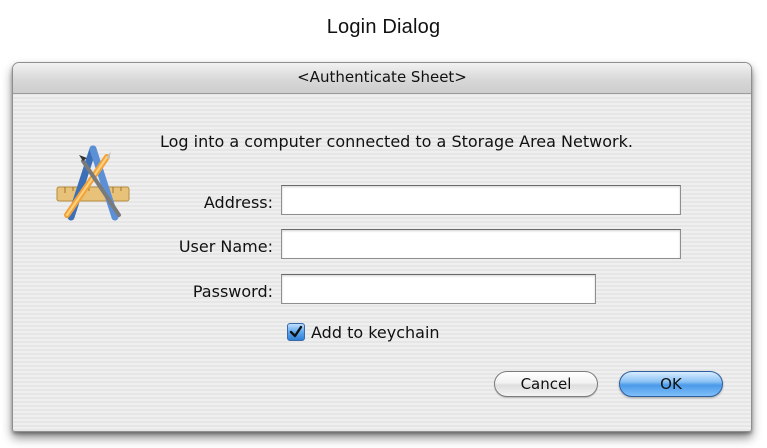  I want to click on checkmark-icon, so click(296, 331).